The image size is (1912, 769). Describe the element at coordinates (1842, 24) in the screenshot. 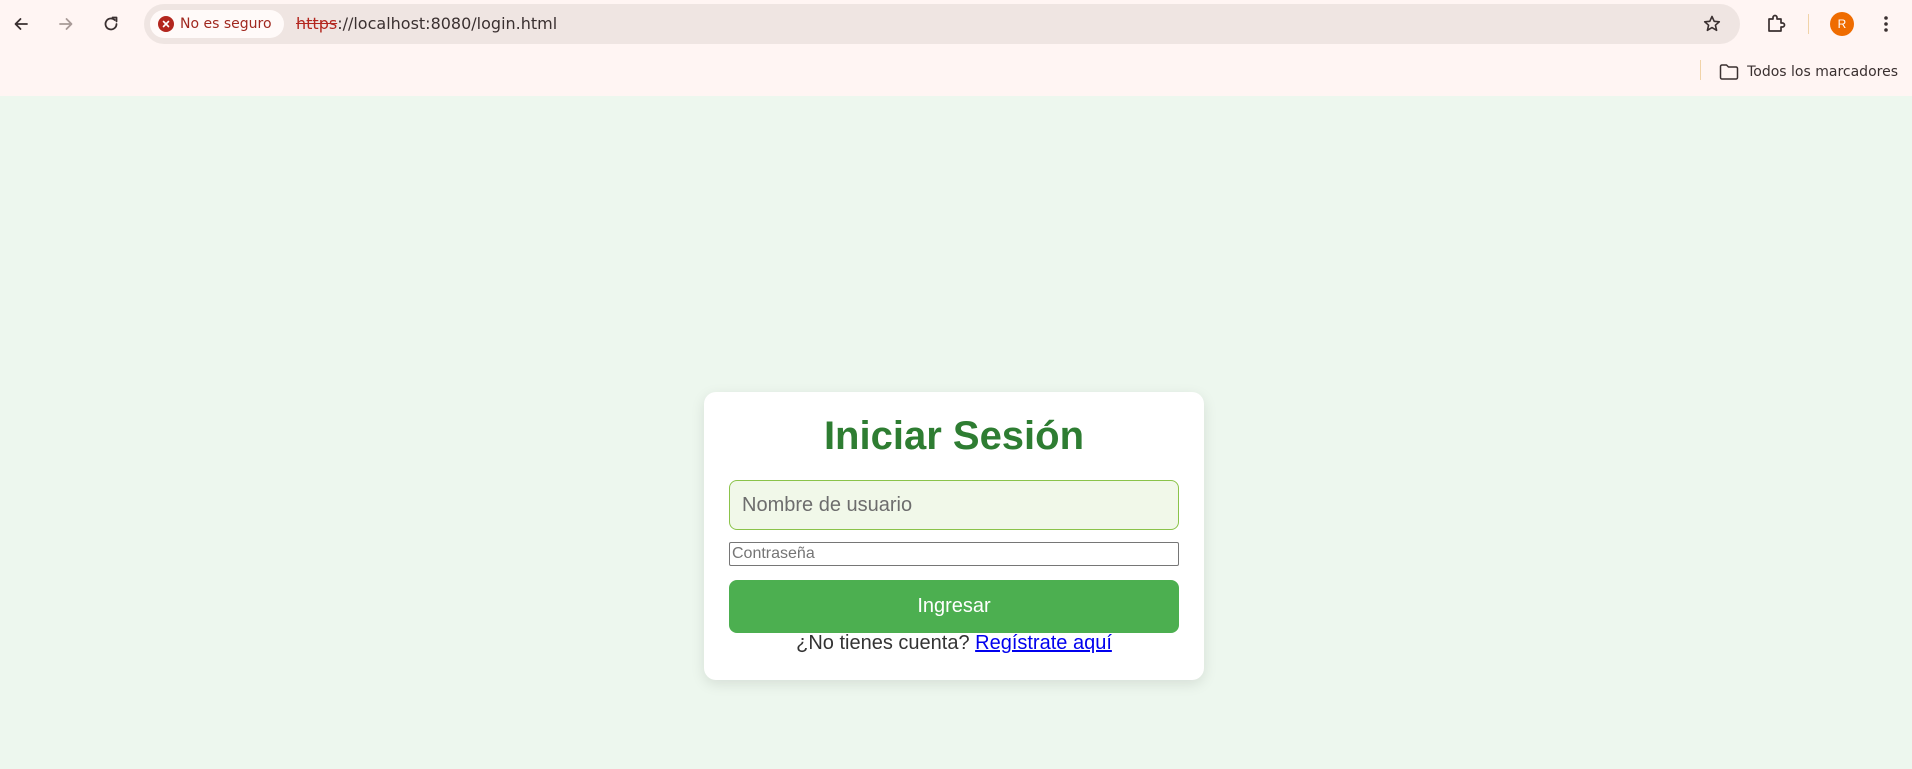

I see `profile-avatar: R` at that location.